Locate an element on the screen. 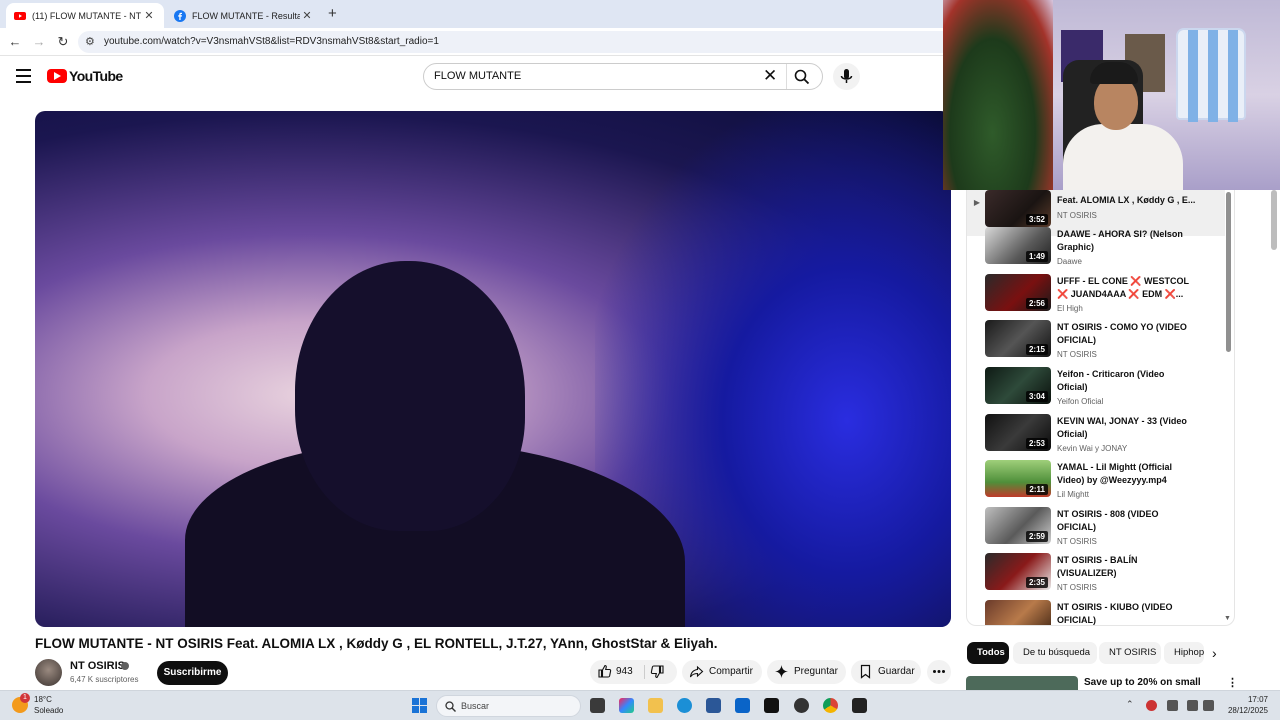  video-duration: 3:52 is located at coordinates (1036, 219).